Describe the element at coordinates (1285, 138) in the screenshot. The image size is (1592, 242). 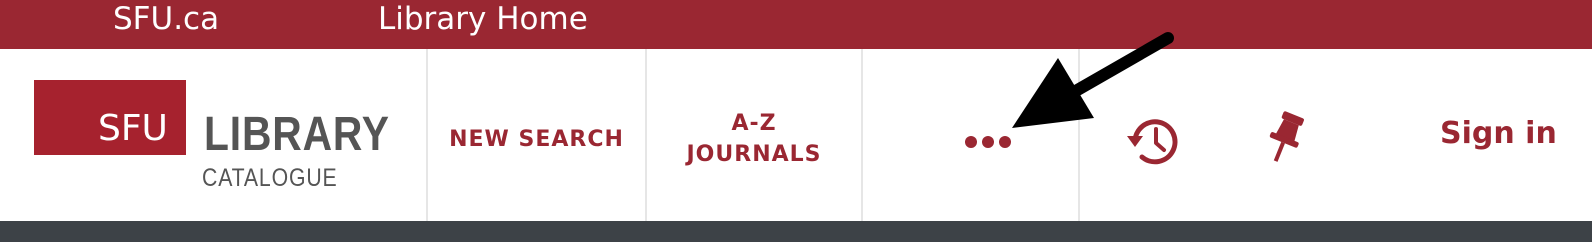
I see `pushpin-icon` at that location.